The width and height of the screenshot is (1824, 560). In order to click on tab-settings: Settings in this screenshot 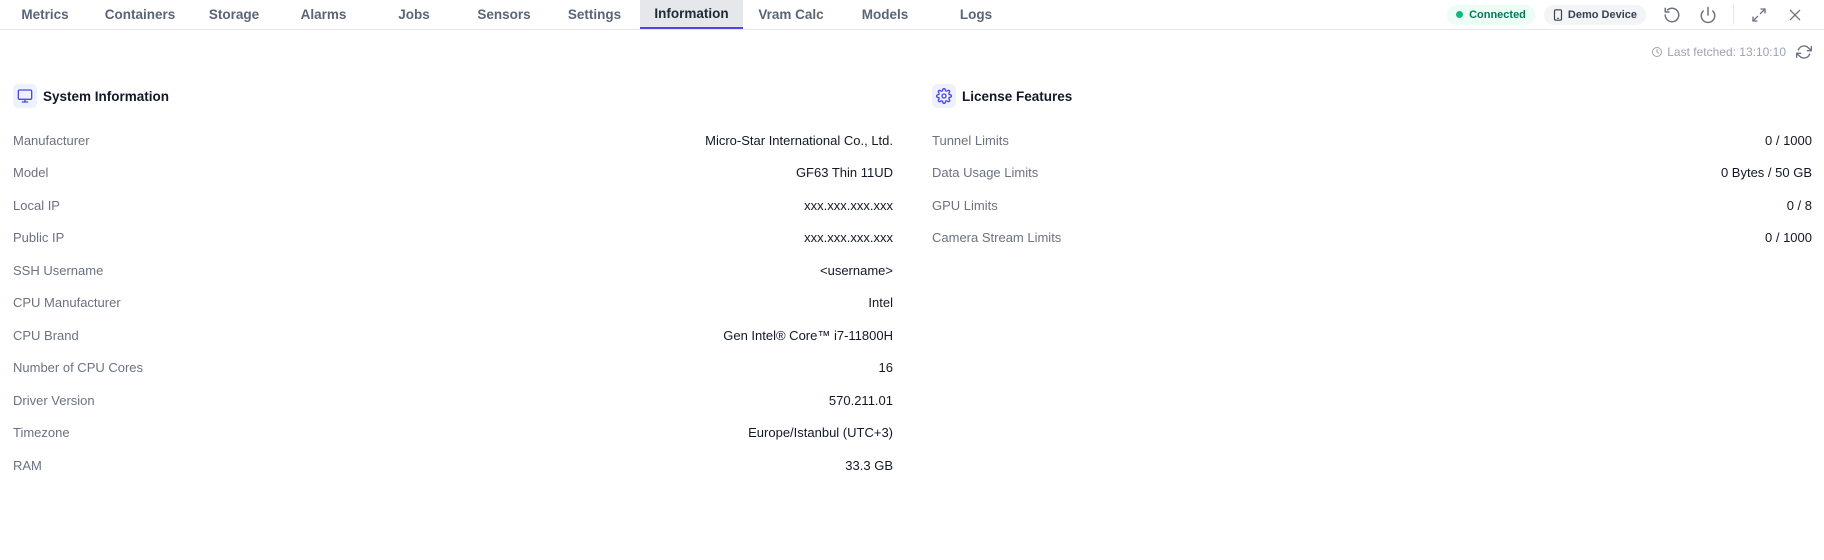, I will do `click(594, 14)`.